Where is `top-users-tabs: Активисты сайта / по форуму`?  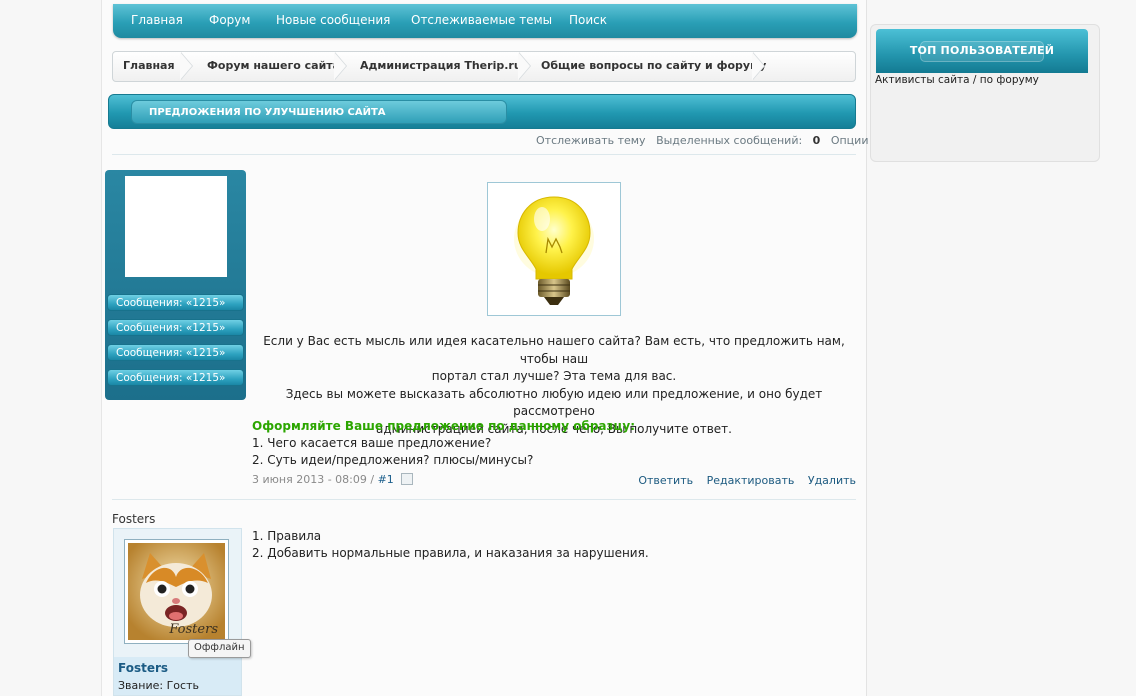
top-users-tabs: Активисты сайта / по форуму is located at coordinates (957, 80).